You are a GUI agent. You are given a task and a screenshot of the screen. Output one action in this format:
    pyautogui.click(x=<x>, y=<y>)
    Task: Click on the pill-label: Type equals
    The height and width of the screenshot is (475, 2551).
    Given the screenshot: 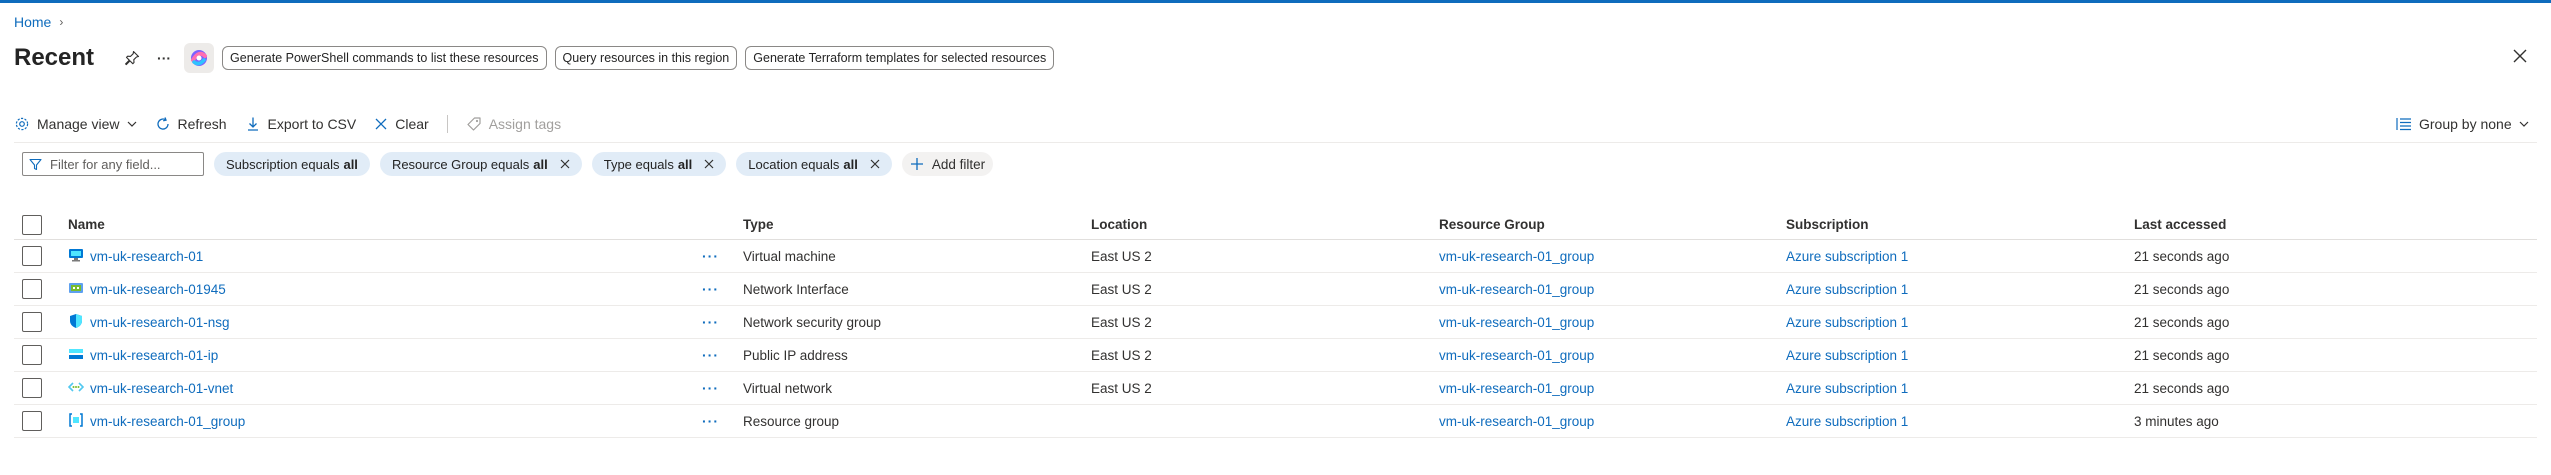 What is the action you would take?
    pyautogui.click(x=638, y=164)
    